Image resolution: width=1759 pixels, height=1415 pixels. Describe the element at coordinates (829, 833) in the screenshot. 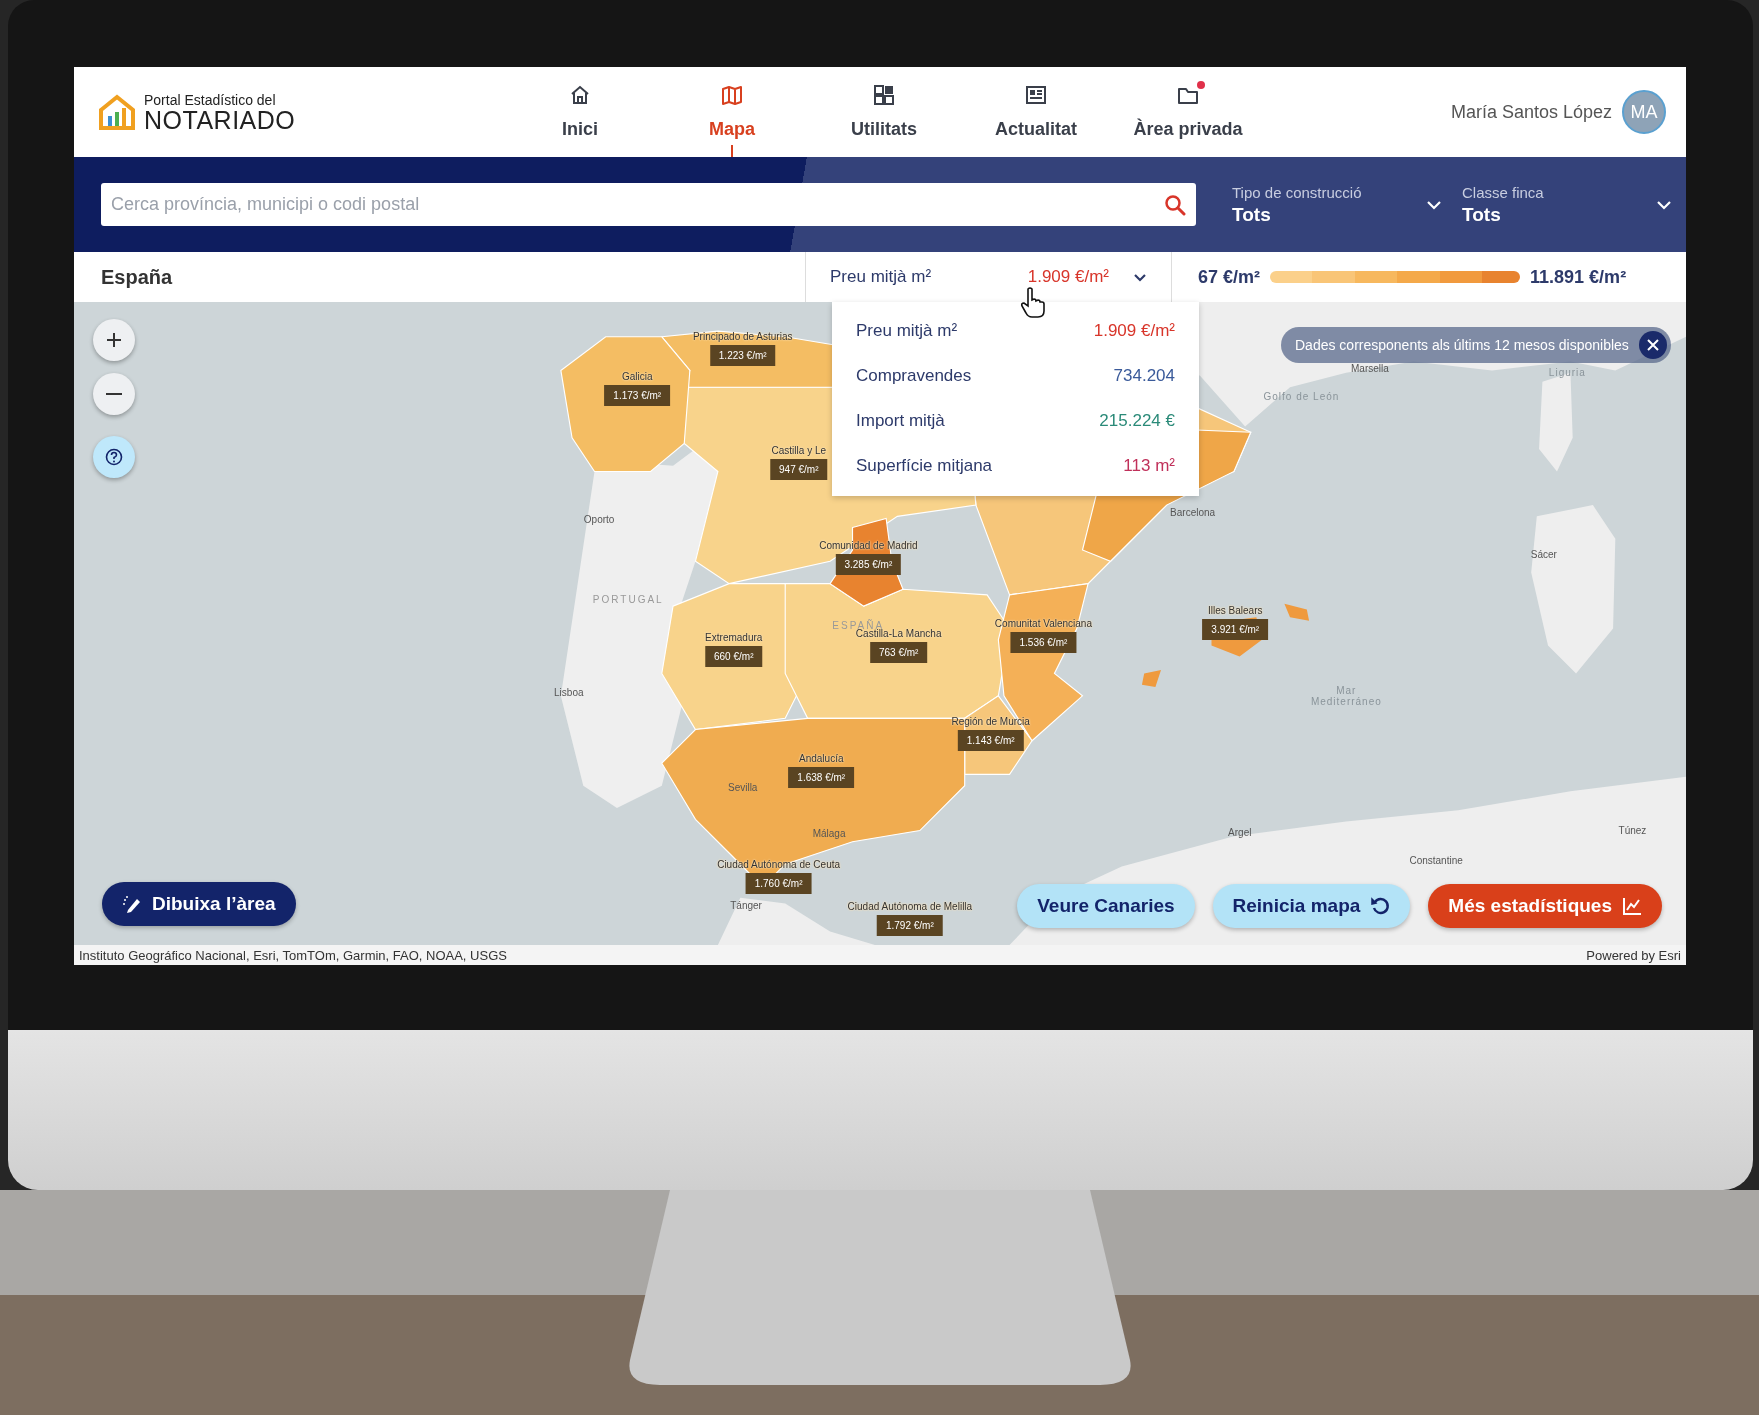

I see `city-label: Málaga` at that location.